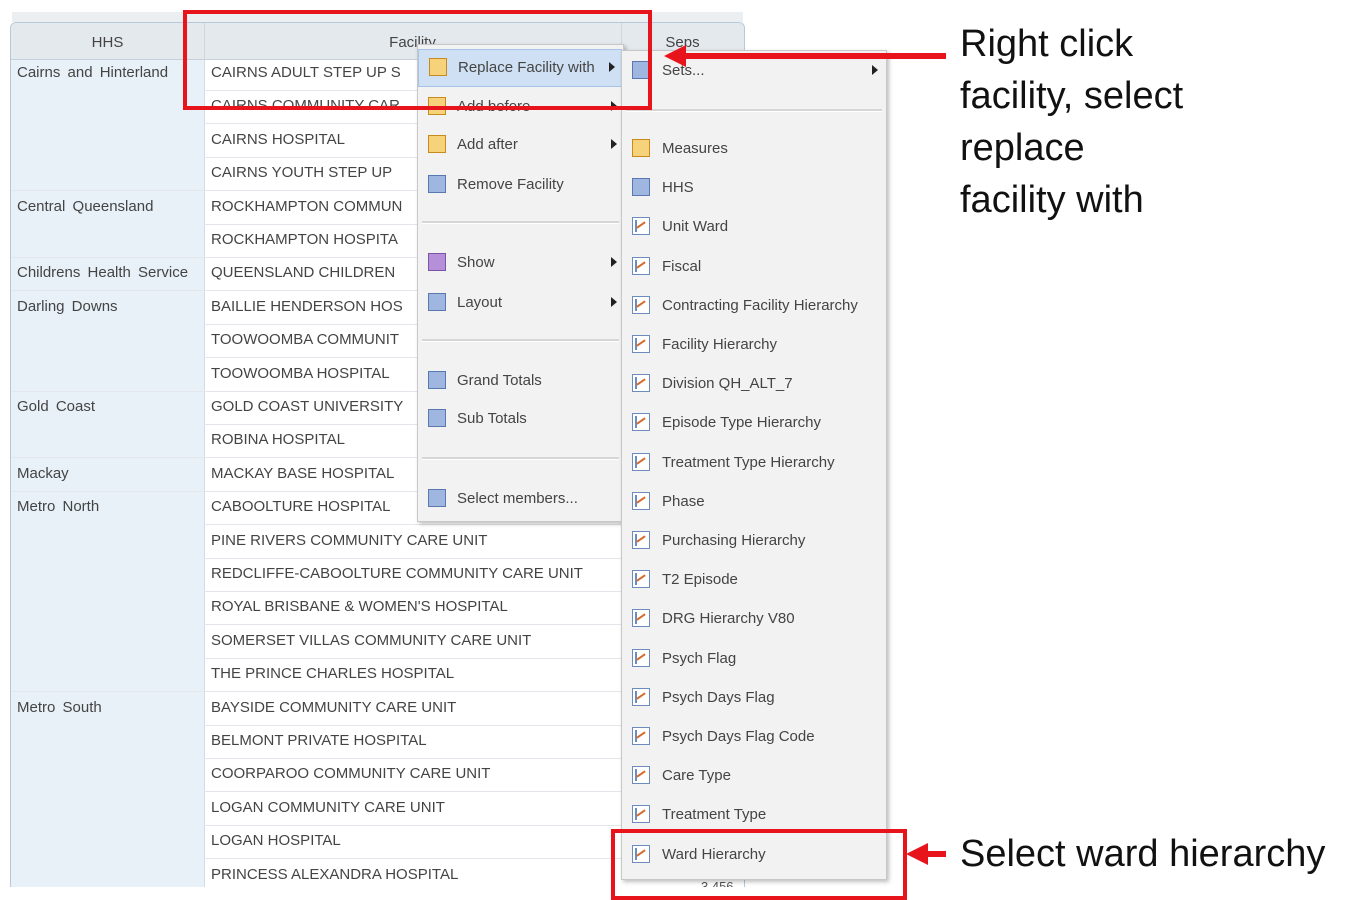  I want to click on facility-cell: CAIRNS YOUTH STEP UP, so click(301, 174).